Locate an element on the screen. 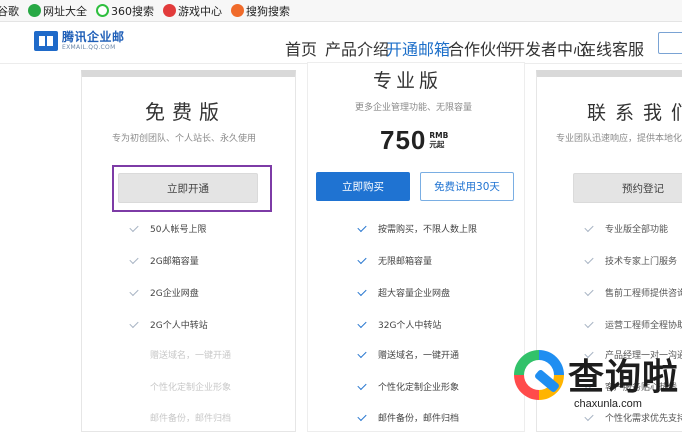 The width and height of the screenshot is (682, 432). watermark-domain: chaxunla.com is located at coordinates (608, 404).